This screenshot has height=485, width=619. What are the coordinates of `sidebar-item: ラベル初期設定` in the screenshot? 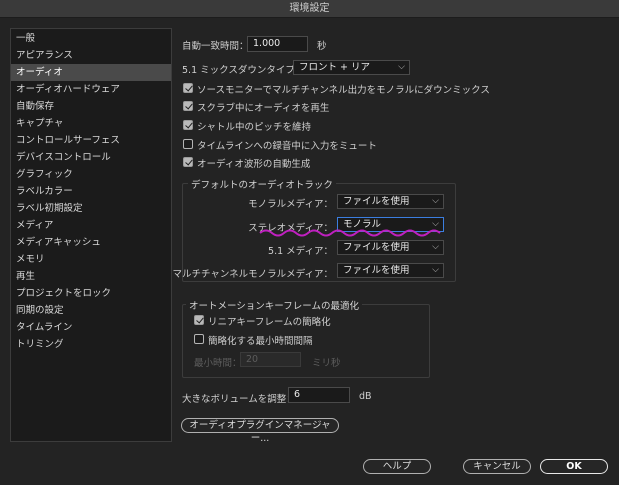 It's located at (91, 208).